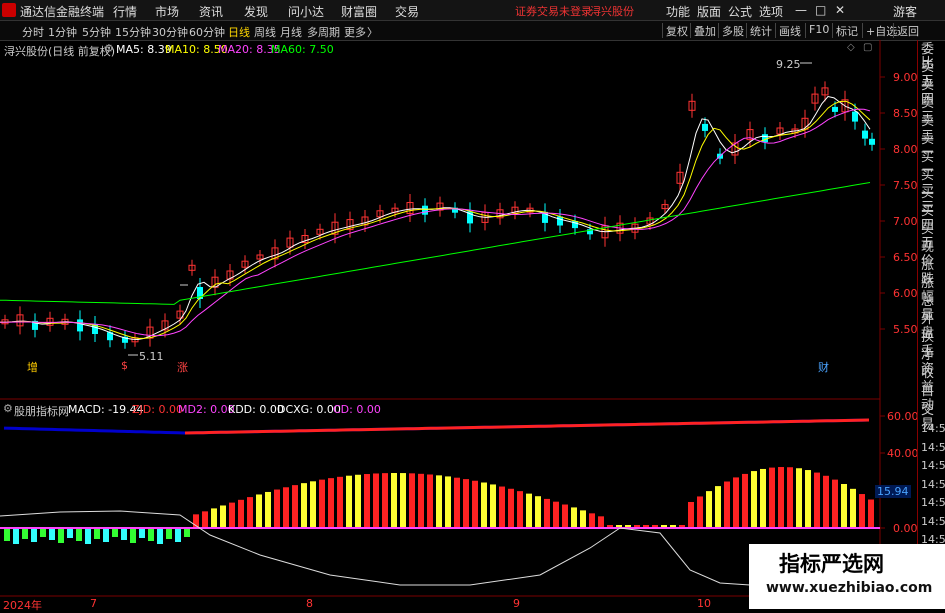 This screenshot has width=945, height=613. Describe the element at coordinates (879, 30) in the screenshot. I see `add-watchlist-button: +自选` at that location.